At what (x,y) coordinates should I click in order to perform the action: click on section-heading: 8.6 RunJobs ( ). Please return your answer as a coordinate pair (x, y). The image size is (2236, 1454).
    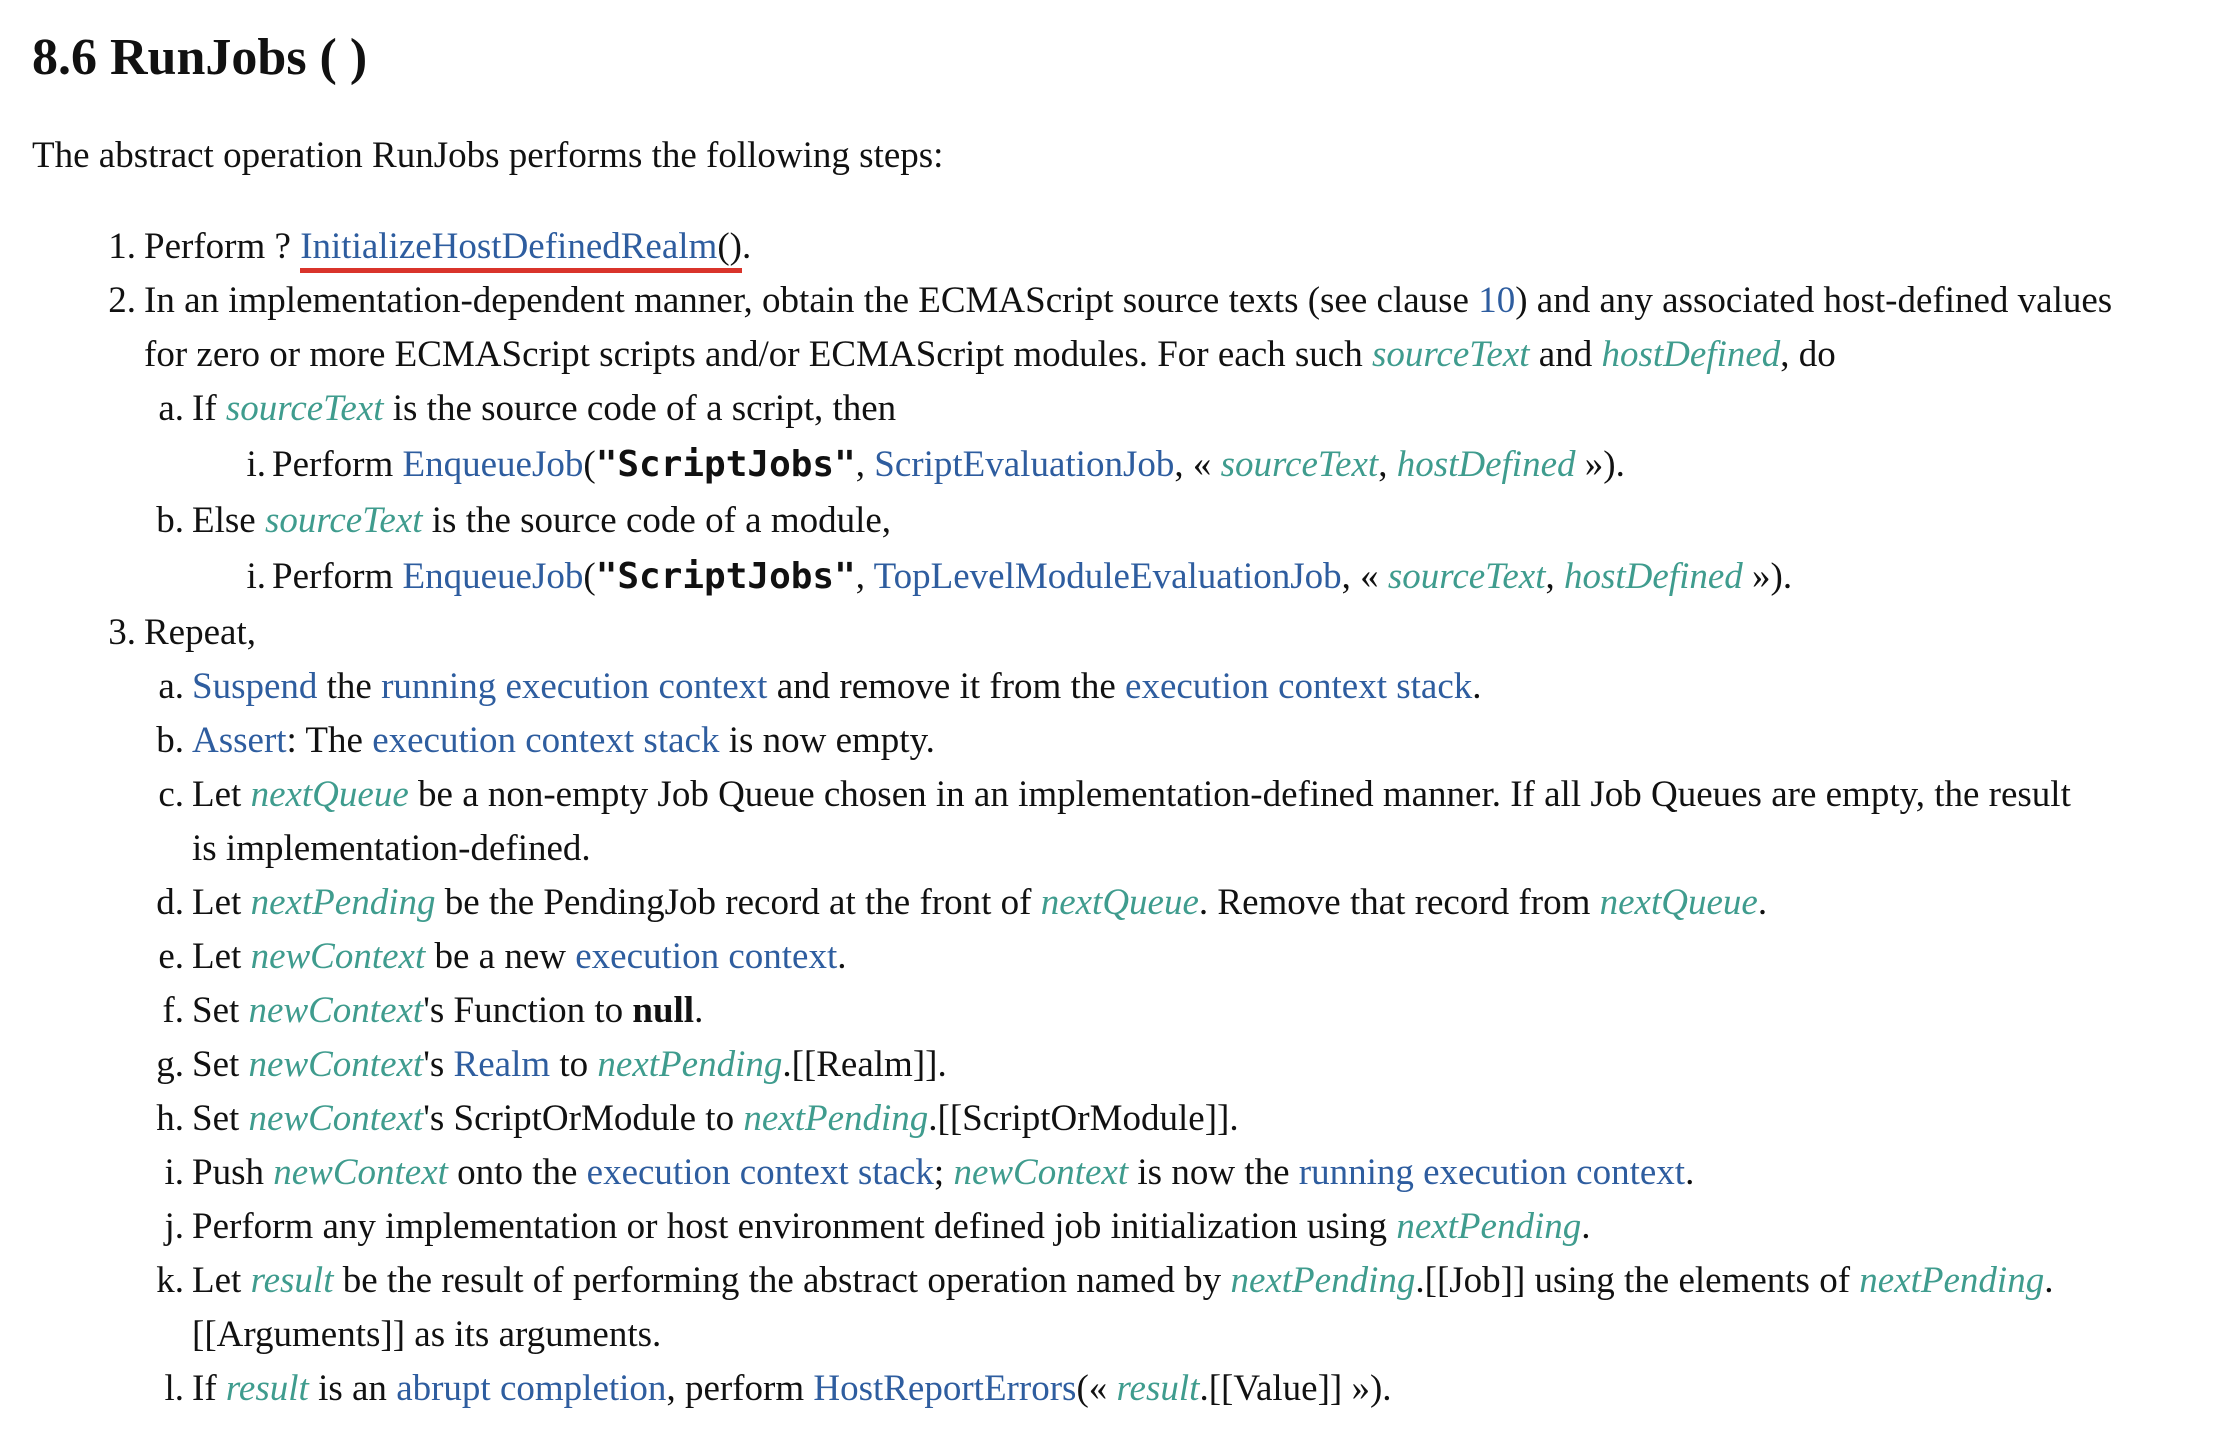
    Looking at the image, I should click on (199, 58).